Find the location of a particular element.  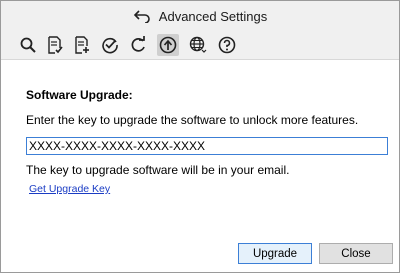

document-add-icon is located at coordinates (82, 45).